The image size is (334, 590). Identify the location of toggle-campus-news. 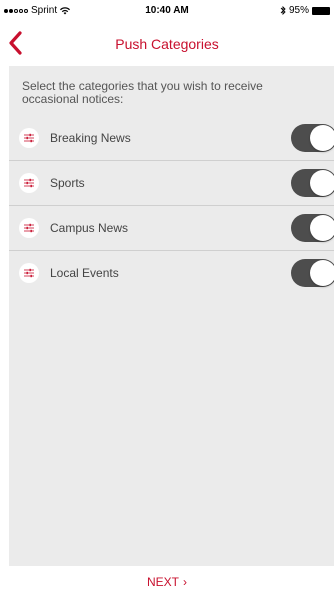
(312, 228).